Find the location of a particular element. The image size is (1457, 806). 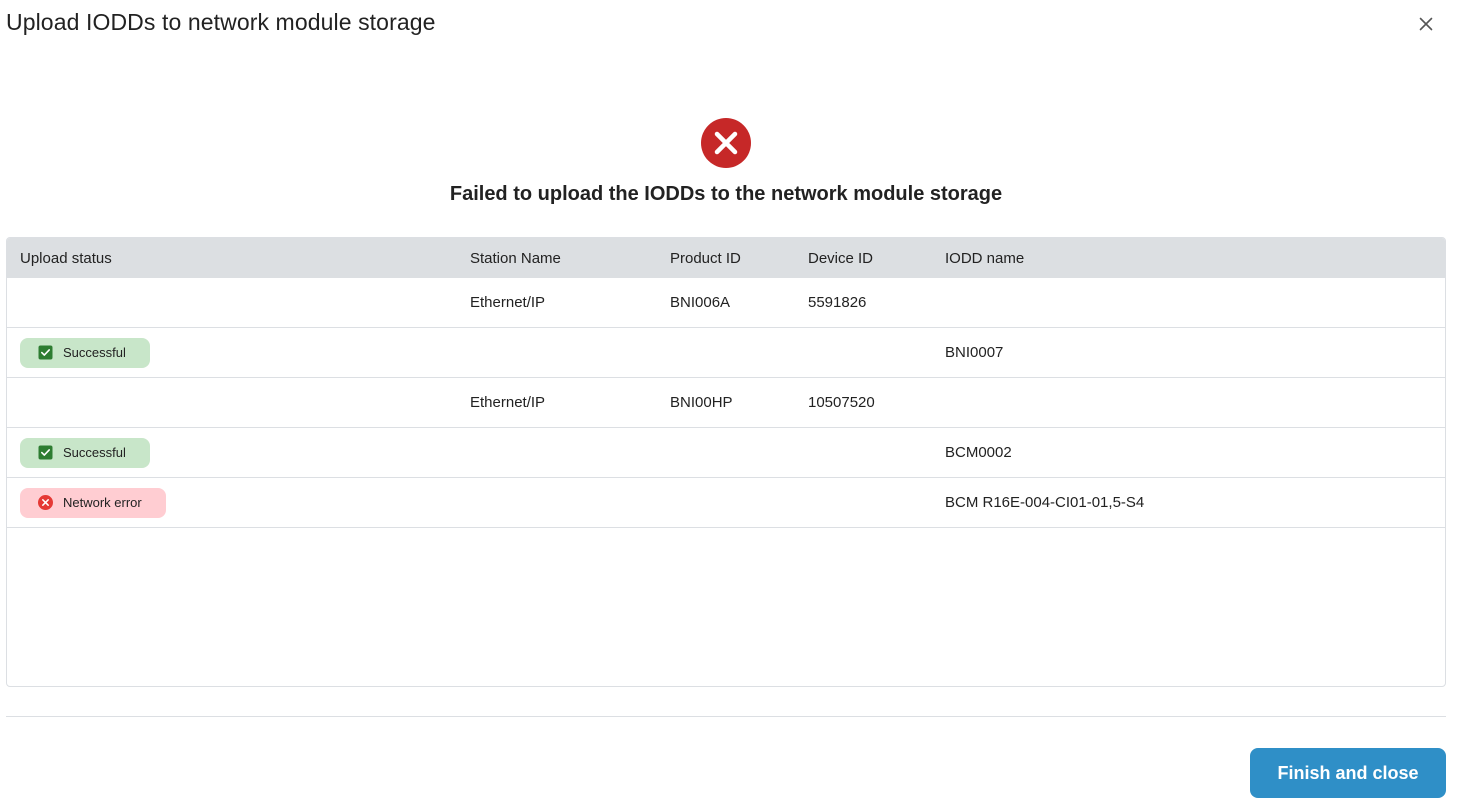

footer-divider is located at coordinates (726, 716).